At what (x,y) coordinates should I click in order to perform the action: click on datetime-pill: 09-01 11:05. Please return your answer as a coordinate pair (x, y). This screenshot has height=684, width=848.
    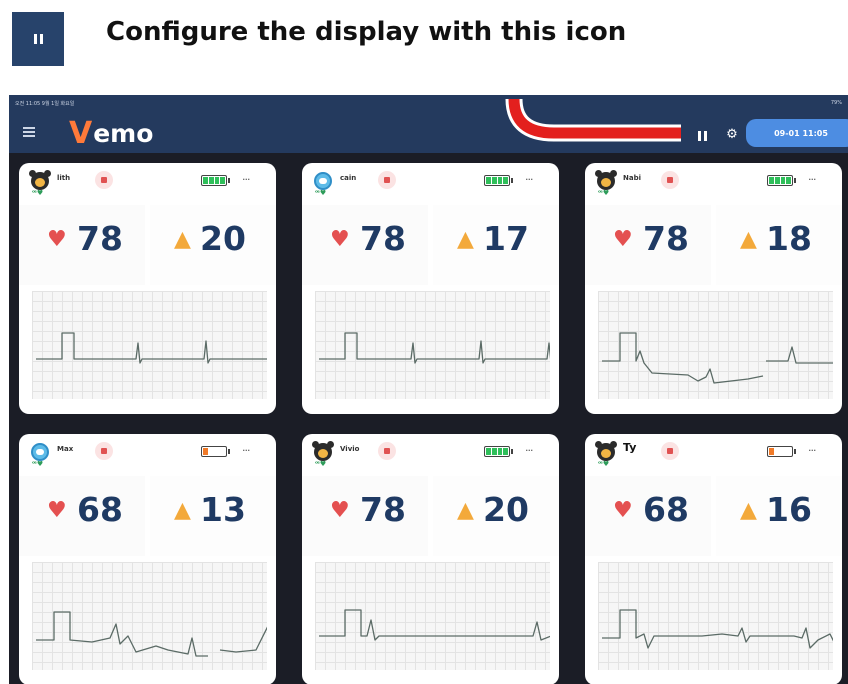
    Looking at the image, I should click on (797, 133).